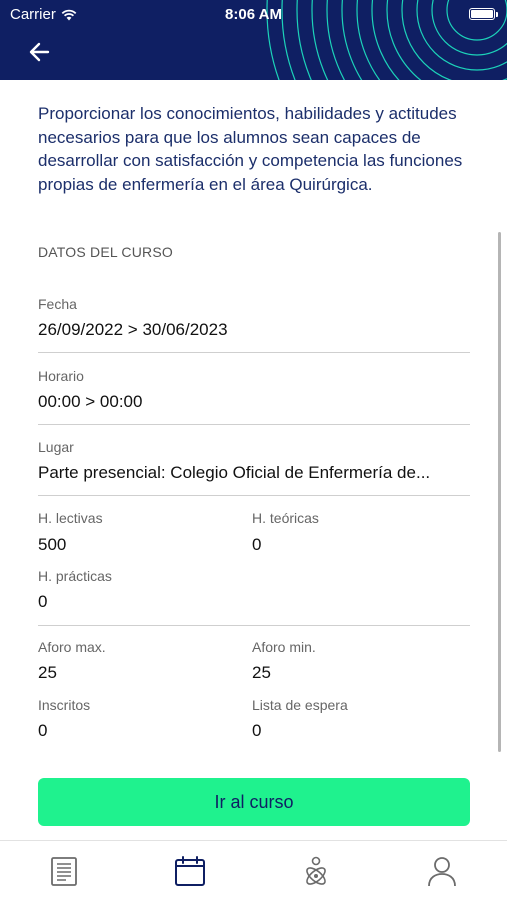 This screenshot has height=900, width=507. Describe the element at coordinates (284, 647) in the screenshot. I see `aforo-min-label: Aforo min.` at that location.